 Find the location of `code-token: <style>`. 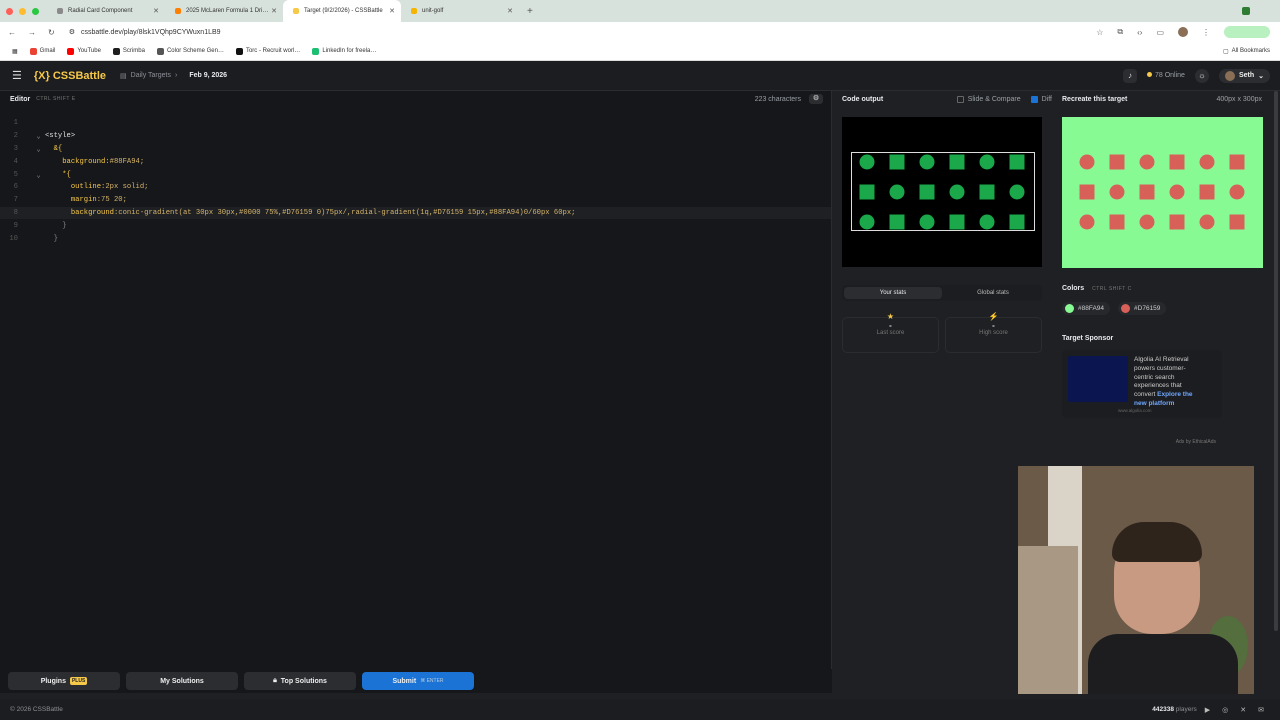

code-token: <style> is located at coordinates (60, 136).